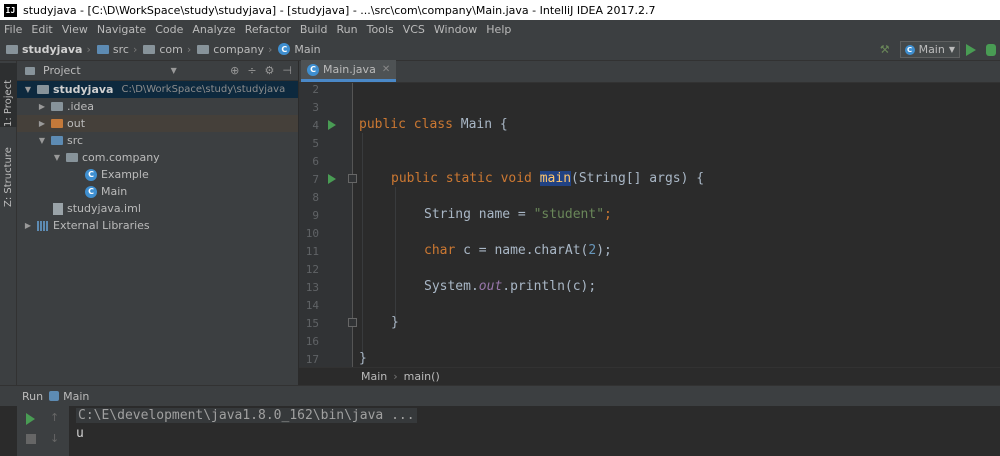 The height and width of the screenshot is (456, 1000). What do you see at coordinates (549, 286) in the screenshot?
I see `code-token: .println(c);` at bounding box center [549, 286].